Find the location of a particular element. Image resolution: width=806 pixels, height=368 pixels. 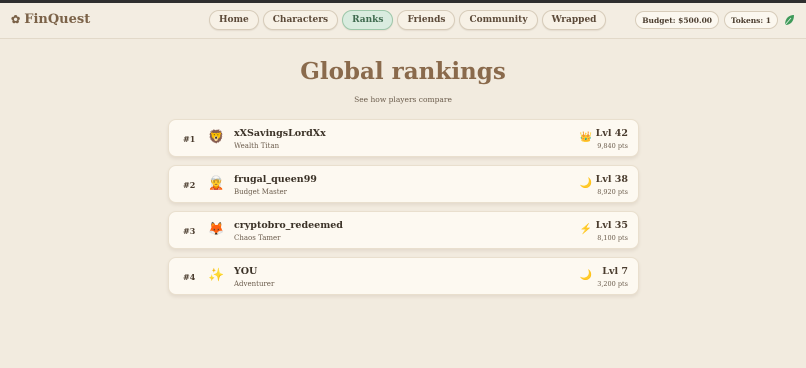

nav-ranks: Ranks is located at coordinates (368, 20).